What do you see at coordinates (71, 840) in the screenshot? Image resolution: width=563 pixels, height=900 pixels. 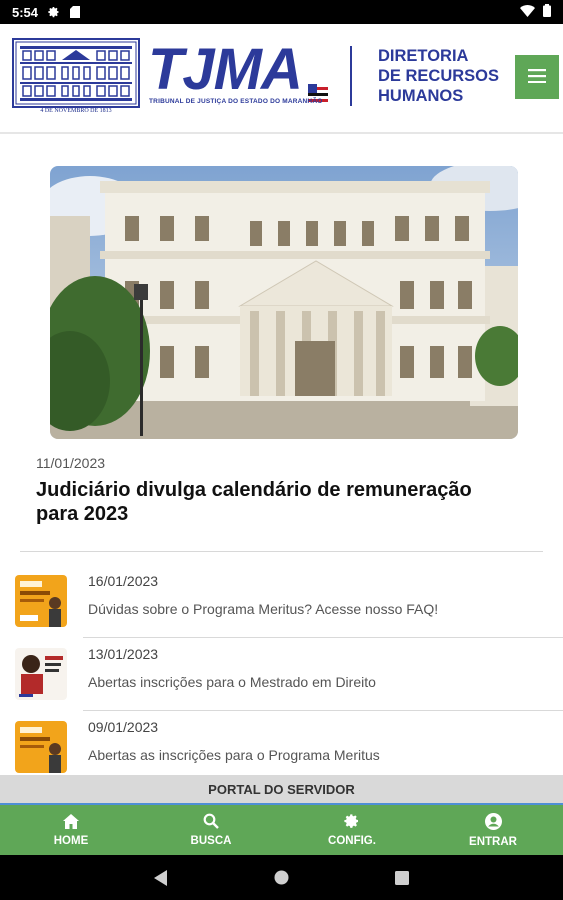 I see `nav-label: HOME` at bounding box center [71, 840].